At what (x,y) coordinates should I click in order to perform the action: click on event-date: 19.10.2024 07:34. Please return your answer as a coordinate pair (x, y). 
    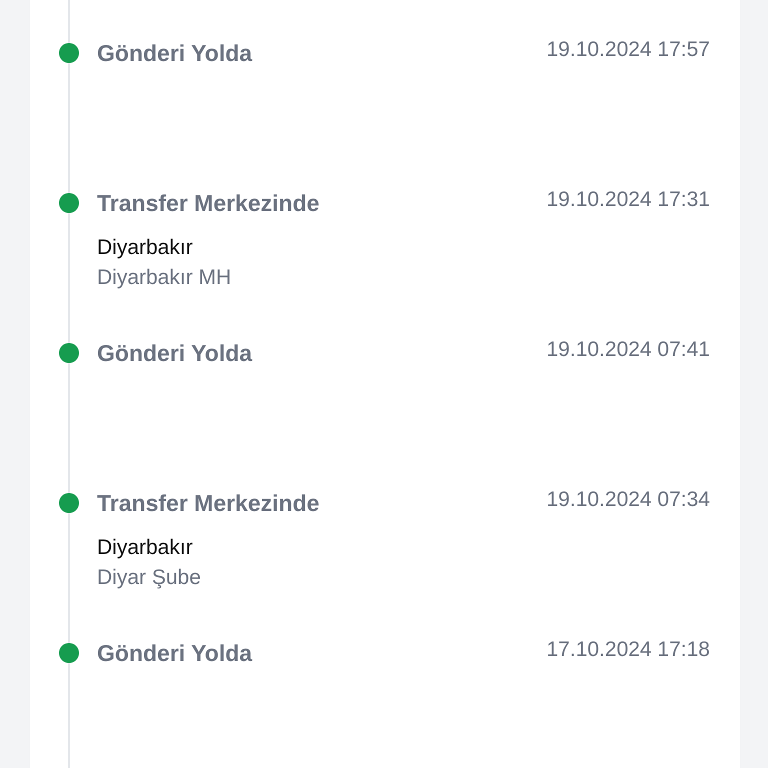
    Looking at the image, I should click on (628, 500).